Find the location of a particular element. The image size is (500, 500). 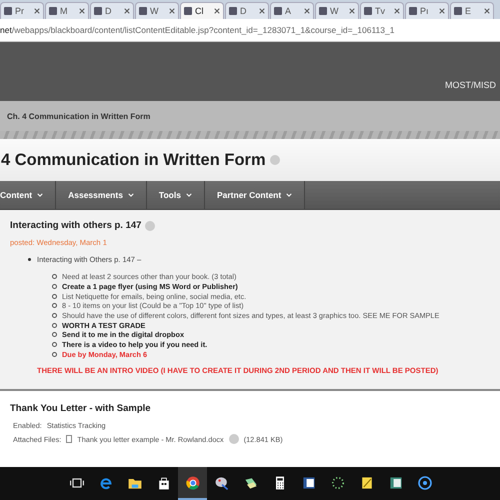

menu-button: Content is located at coordinates (28, 195).